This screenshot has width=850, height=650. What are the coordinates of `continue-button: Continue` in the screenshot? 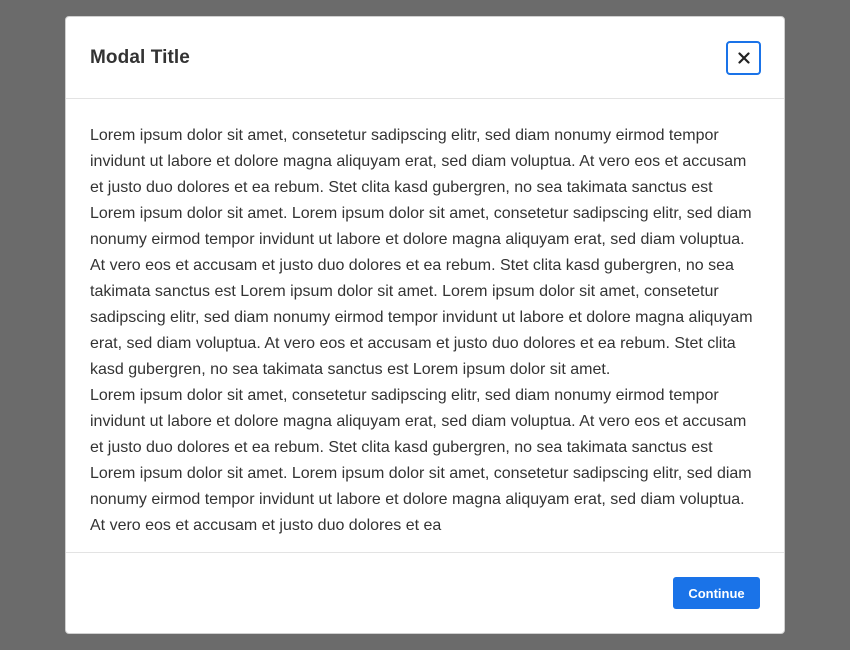 It's located at (716, 593).